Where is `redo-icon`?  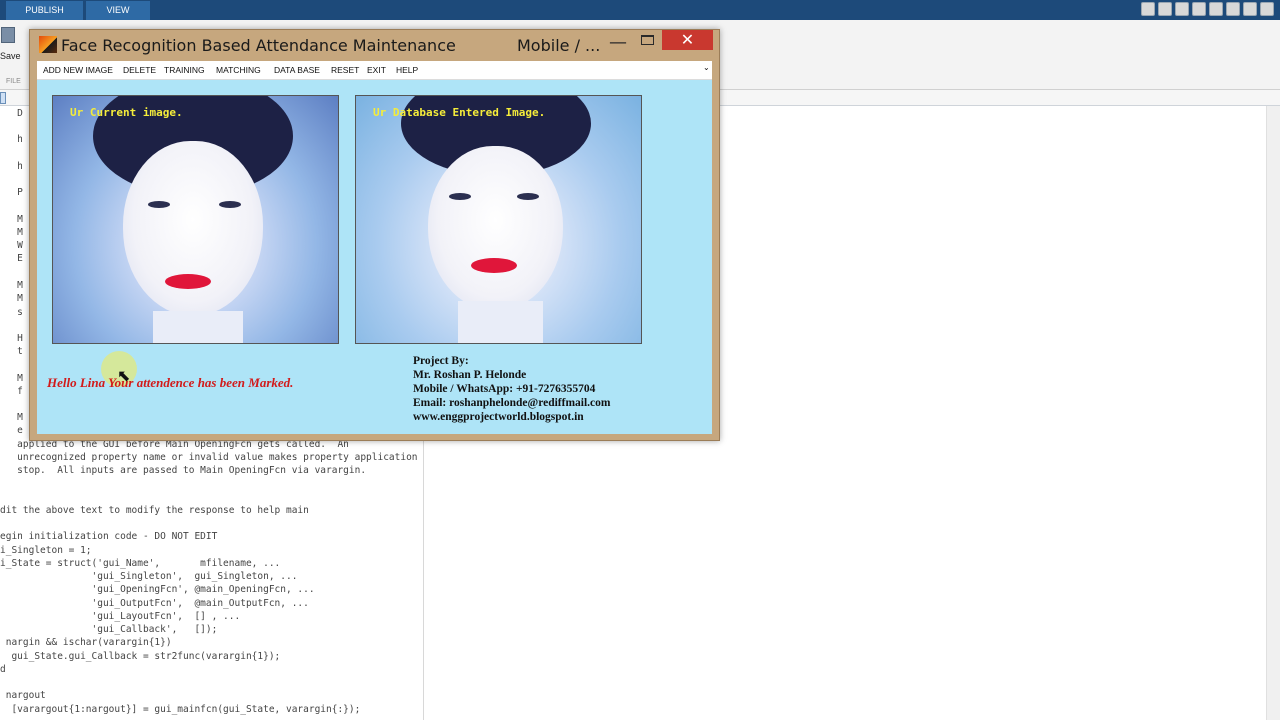
redo-icon is located at coordinates (1250, 9).